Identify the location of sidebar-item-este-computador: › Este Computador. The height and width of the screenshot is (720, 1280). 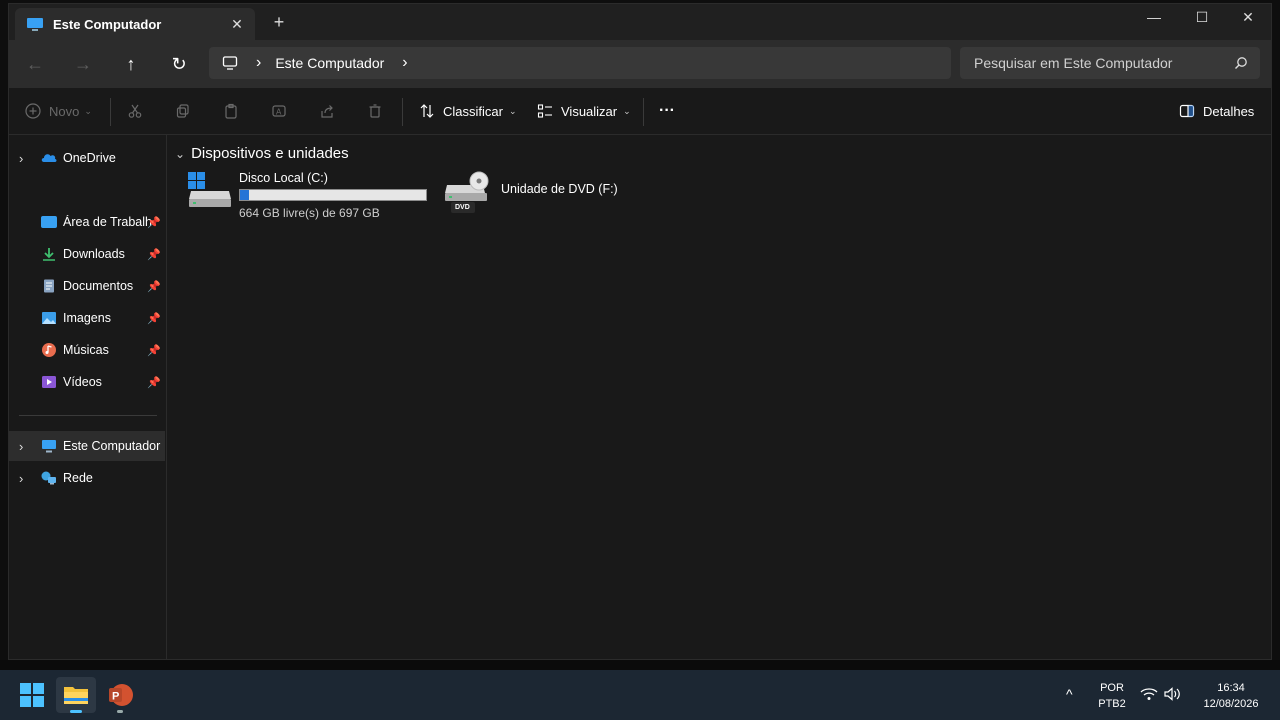
(87, 446).